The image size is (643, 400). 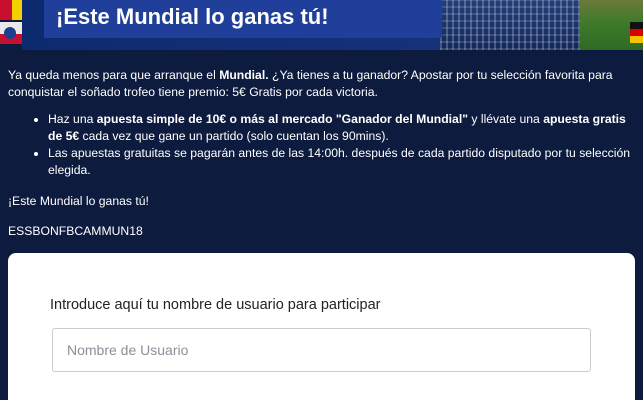 What do you see at coordinates (506, 119) in the screenshot?
I see `bullet-text: y llévate una` at bounding box center [506, 119].